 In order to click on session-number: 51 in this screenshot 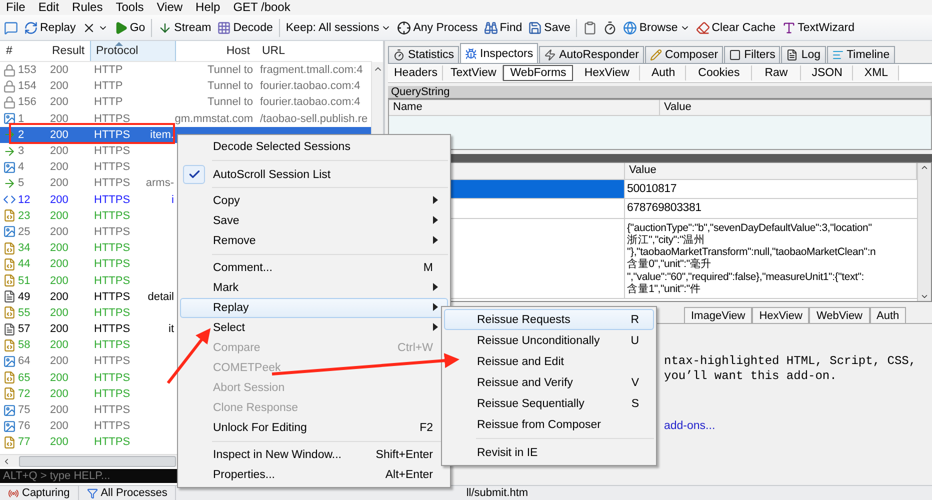, I will do `click(24, 280)`.